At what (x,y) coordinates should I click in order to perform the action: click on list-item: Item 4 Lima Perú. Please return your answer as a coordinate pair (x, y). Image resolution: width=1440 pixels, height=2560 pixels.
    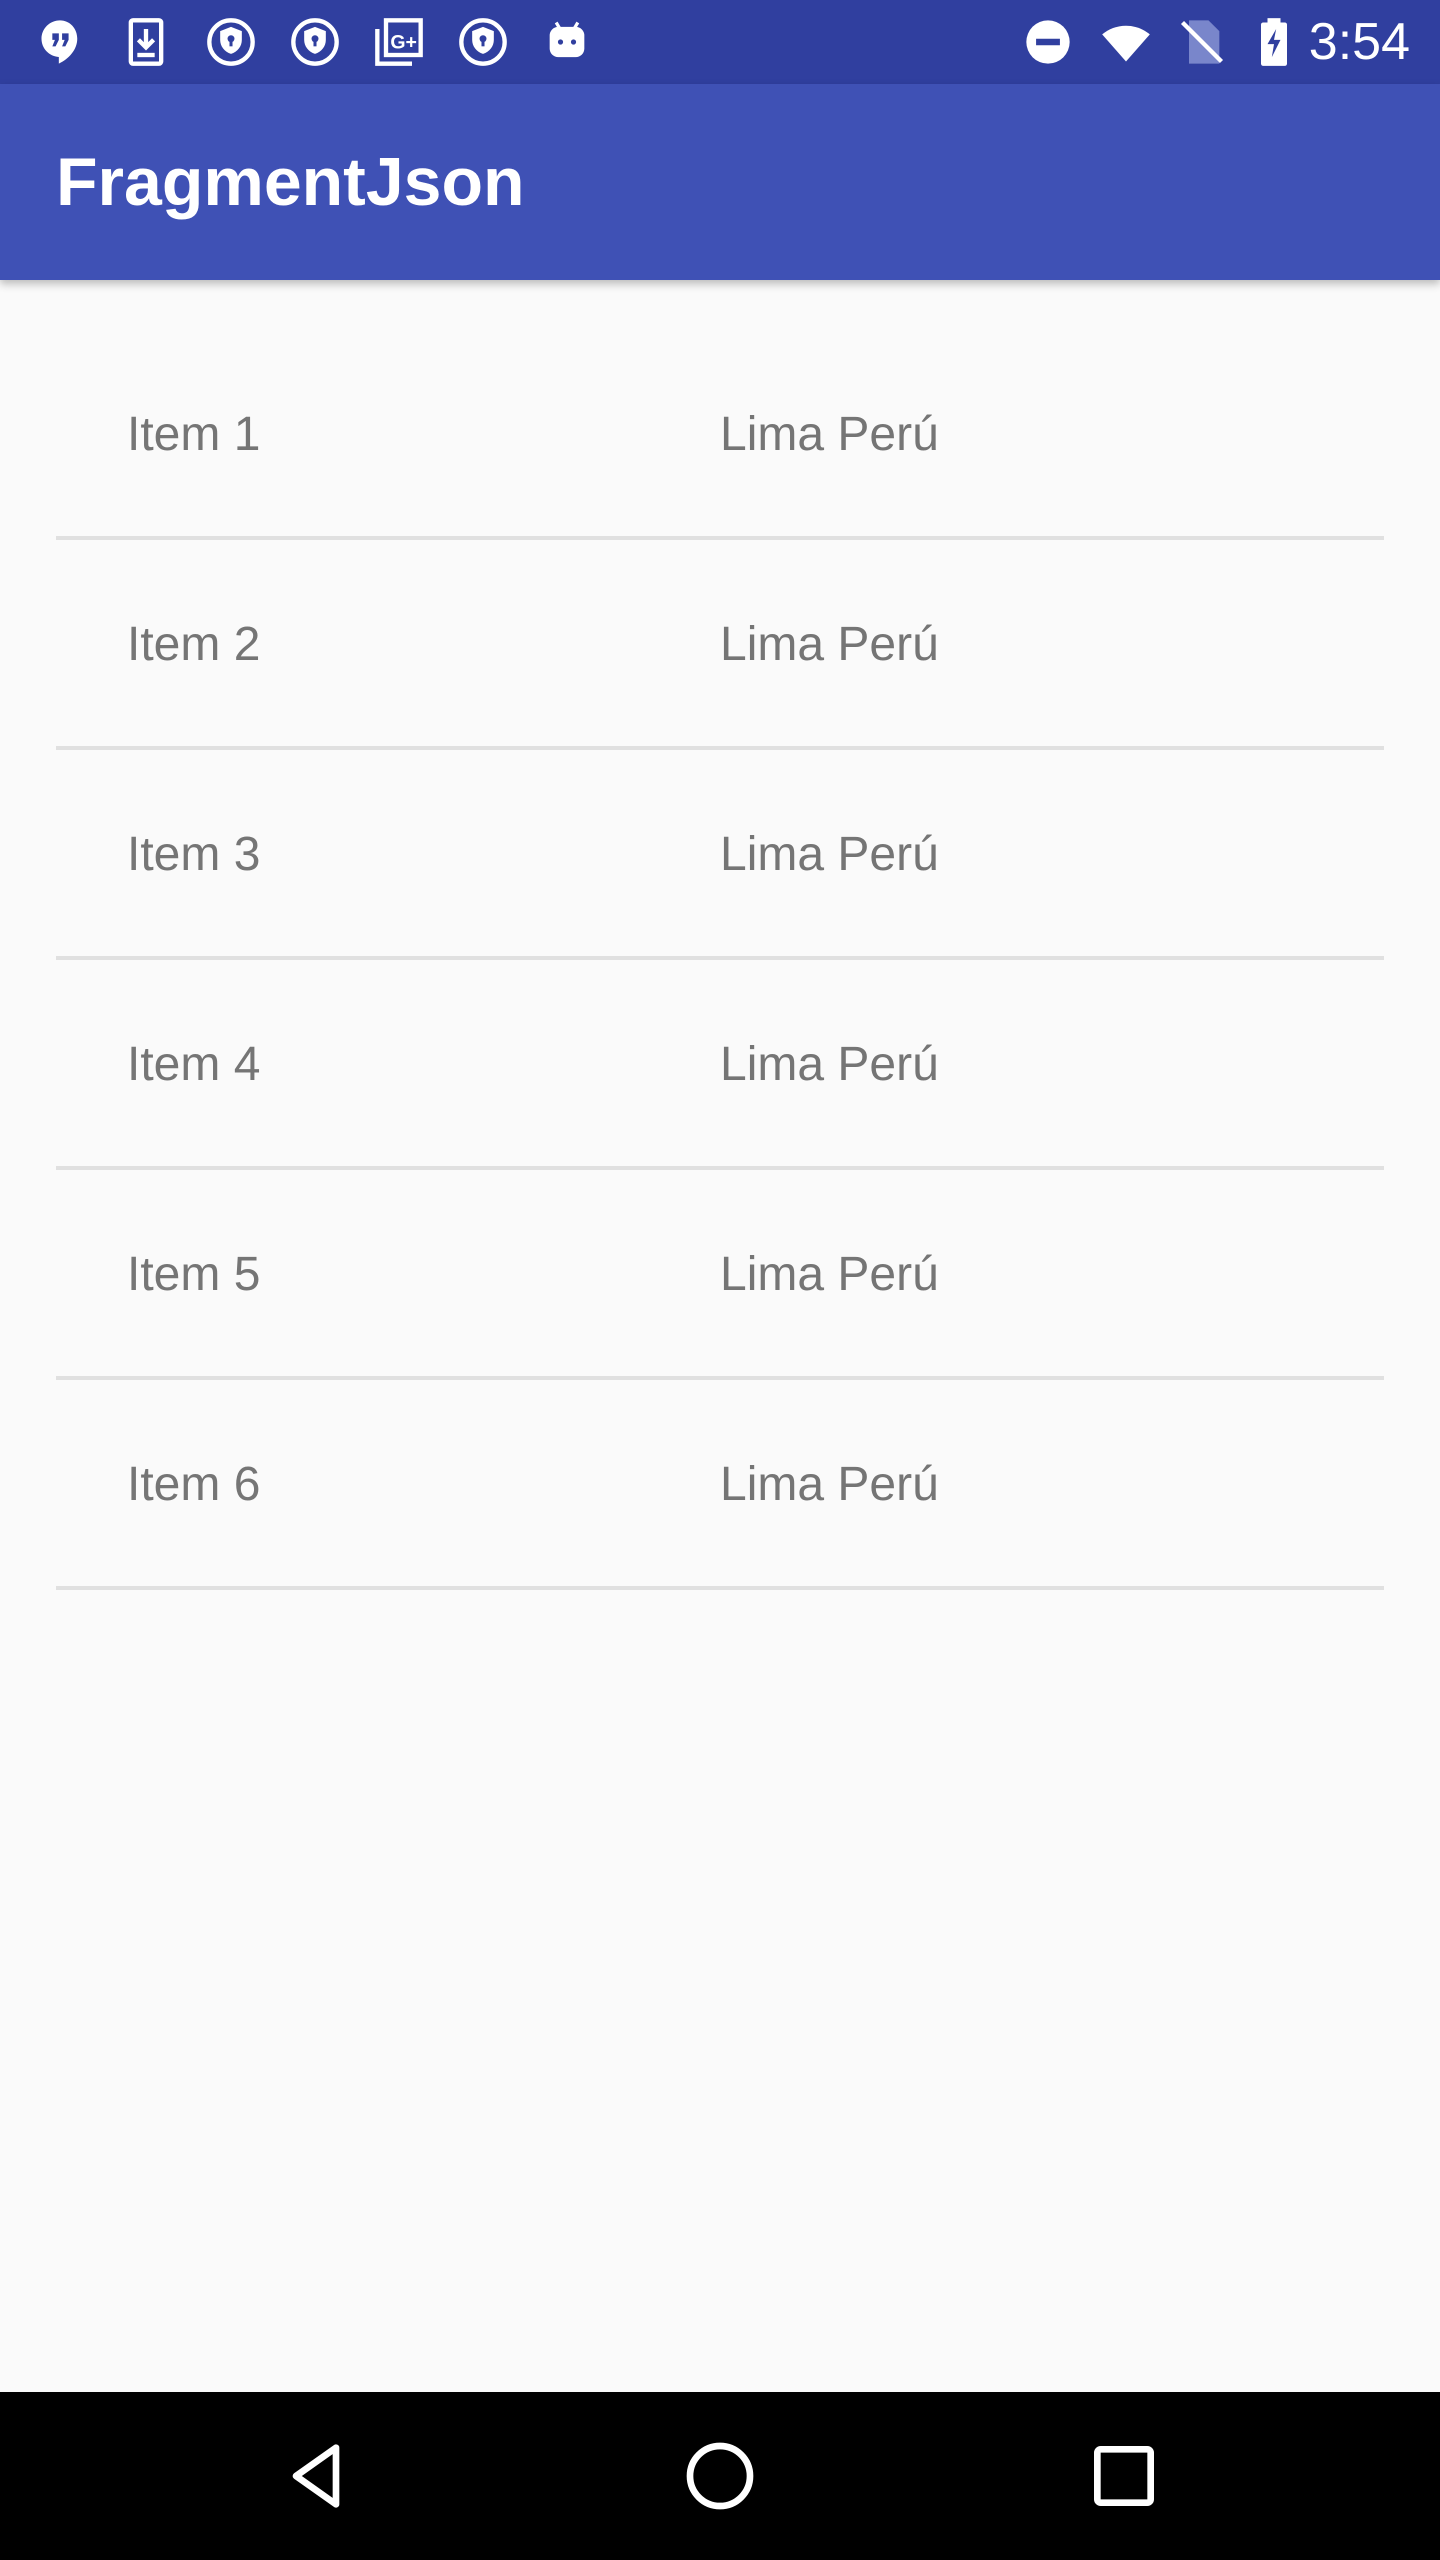
    Looking at the image, I should click on (720, 1065).